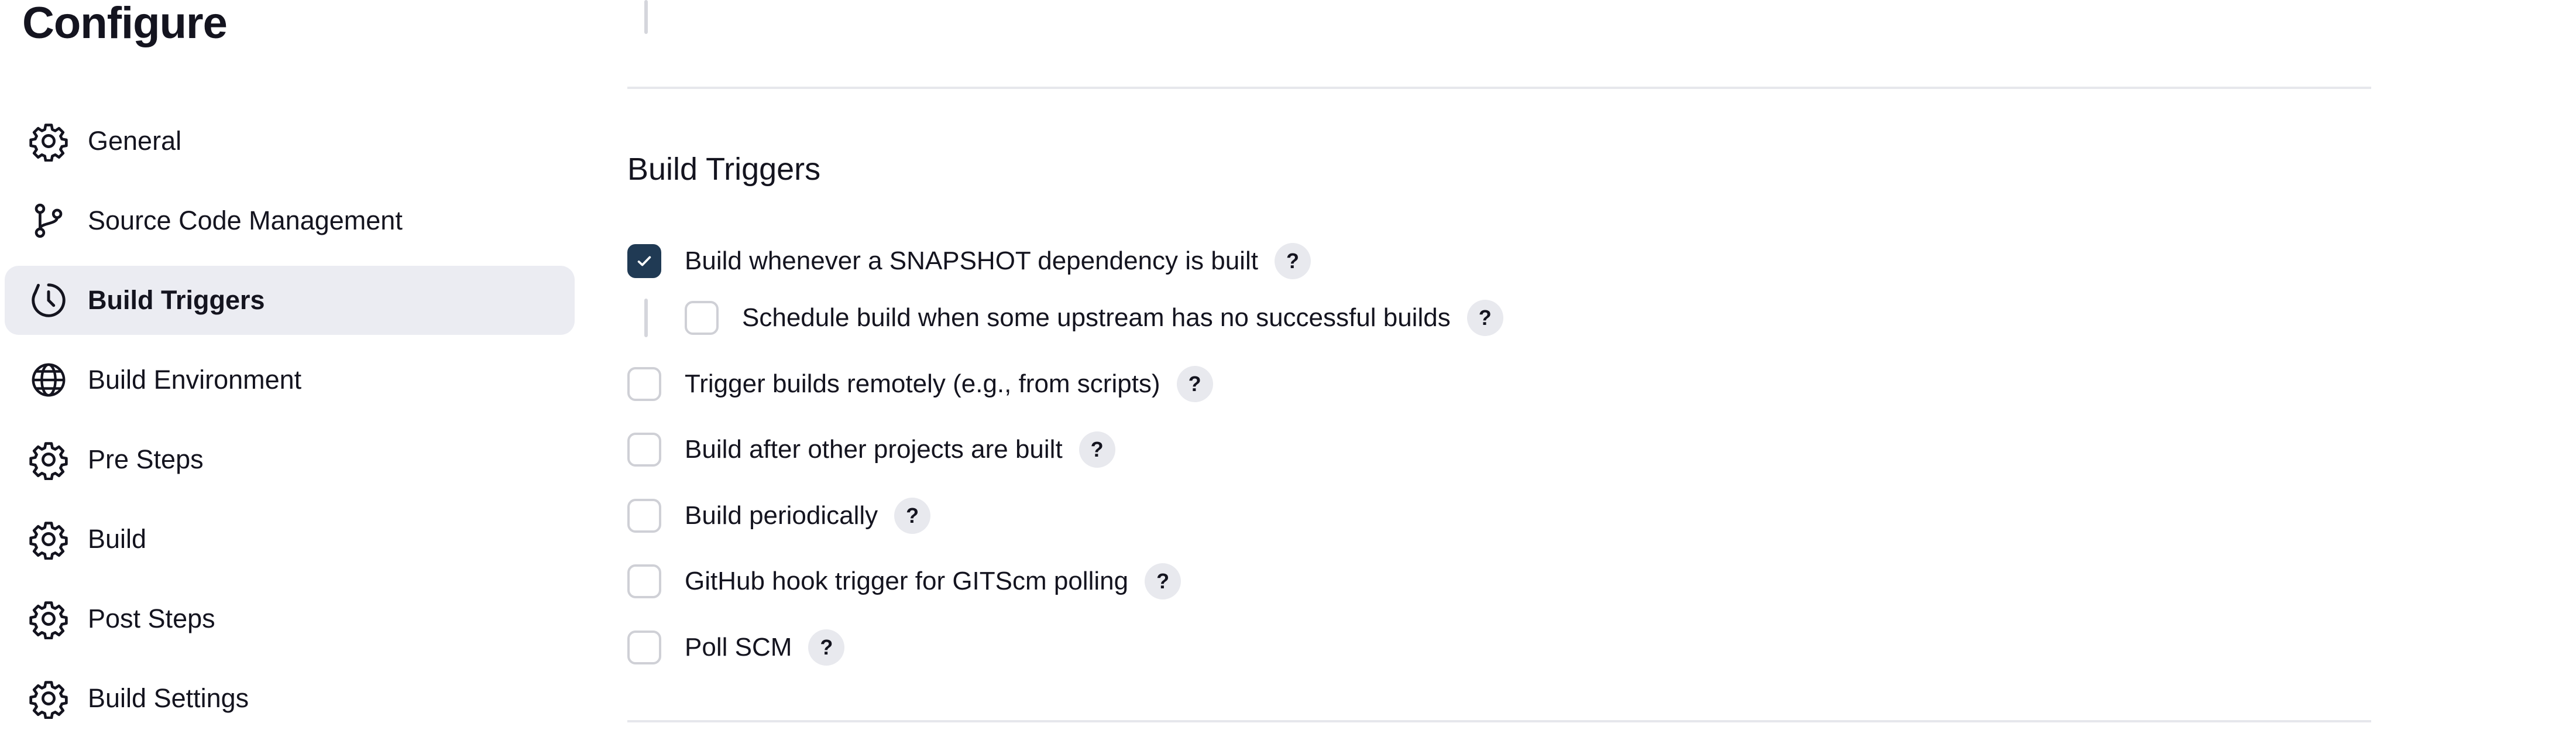  What do you see at coordinates (195, 380) in the screenshot?
I see `sidebar-item-label: Build Environment` at bounding box center [195, 380].